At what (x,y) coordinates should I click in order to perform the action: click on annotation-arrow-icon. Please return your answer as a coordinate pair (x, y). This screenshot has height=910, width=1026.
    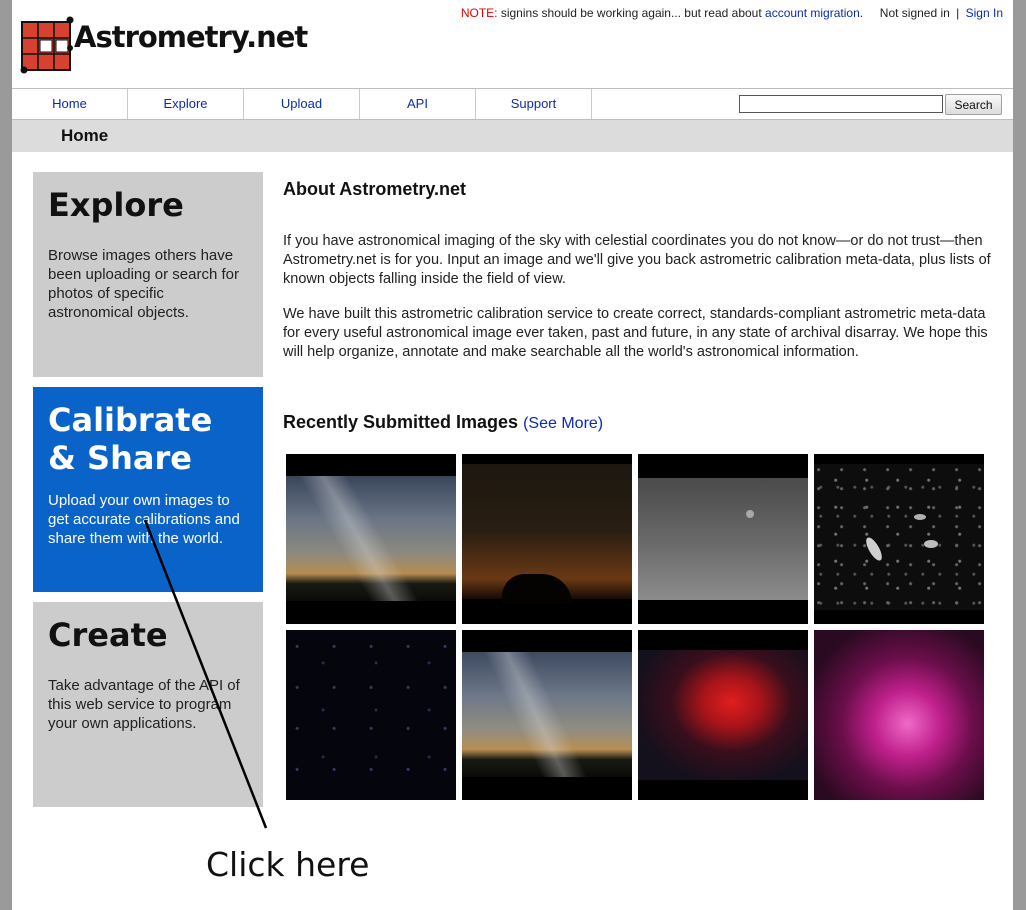
    Looking at the image, I should click on (205, 674).